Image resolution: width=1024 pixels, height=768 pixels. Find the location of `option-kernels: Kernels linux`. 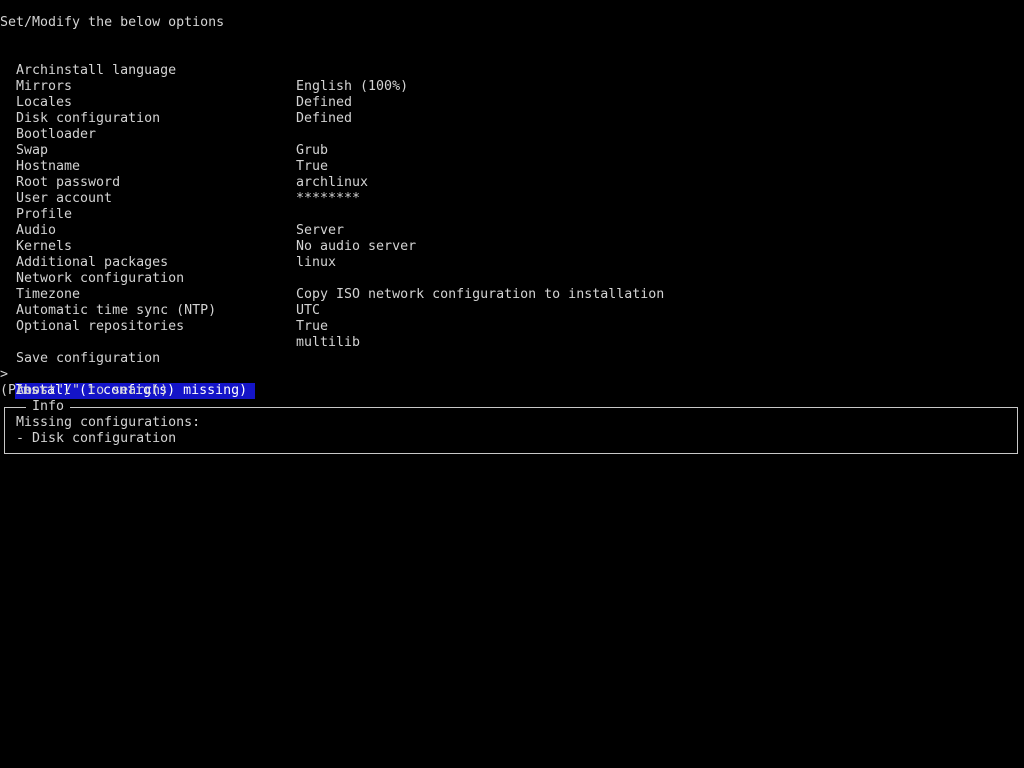

option-kernels: Kernels linux is located at coordinates (512, 246).